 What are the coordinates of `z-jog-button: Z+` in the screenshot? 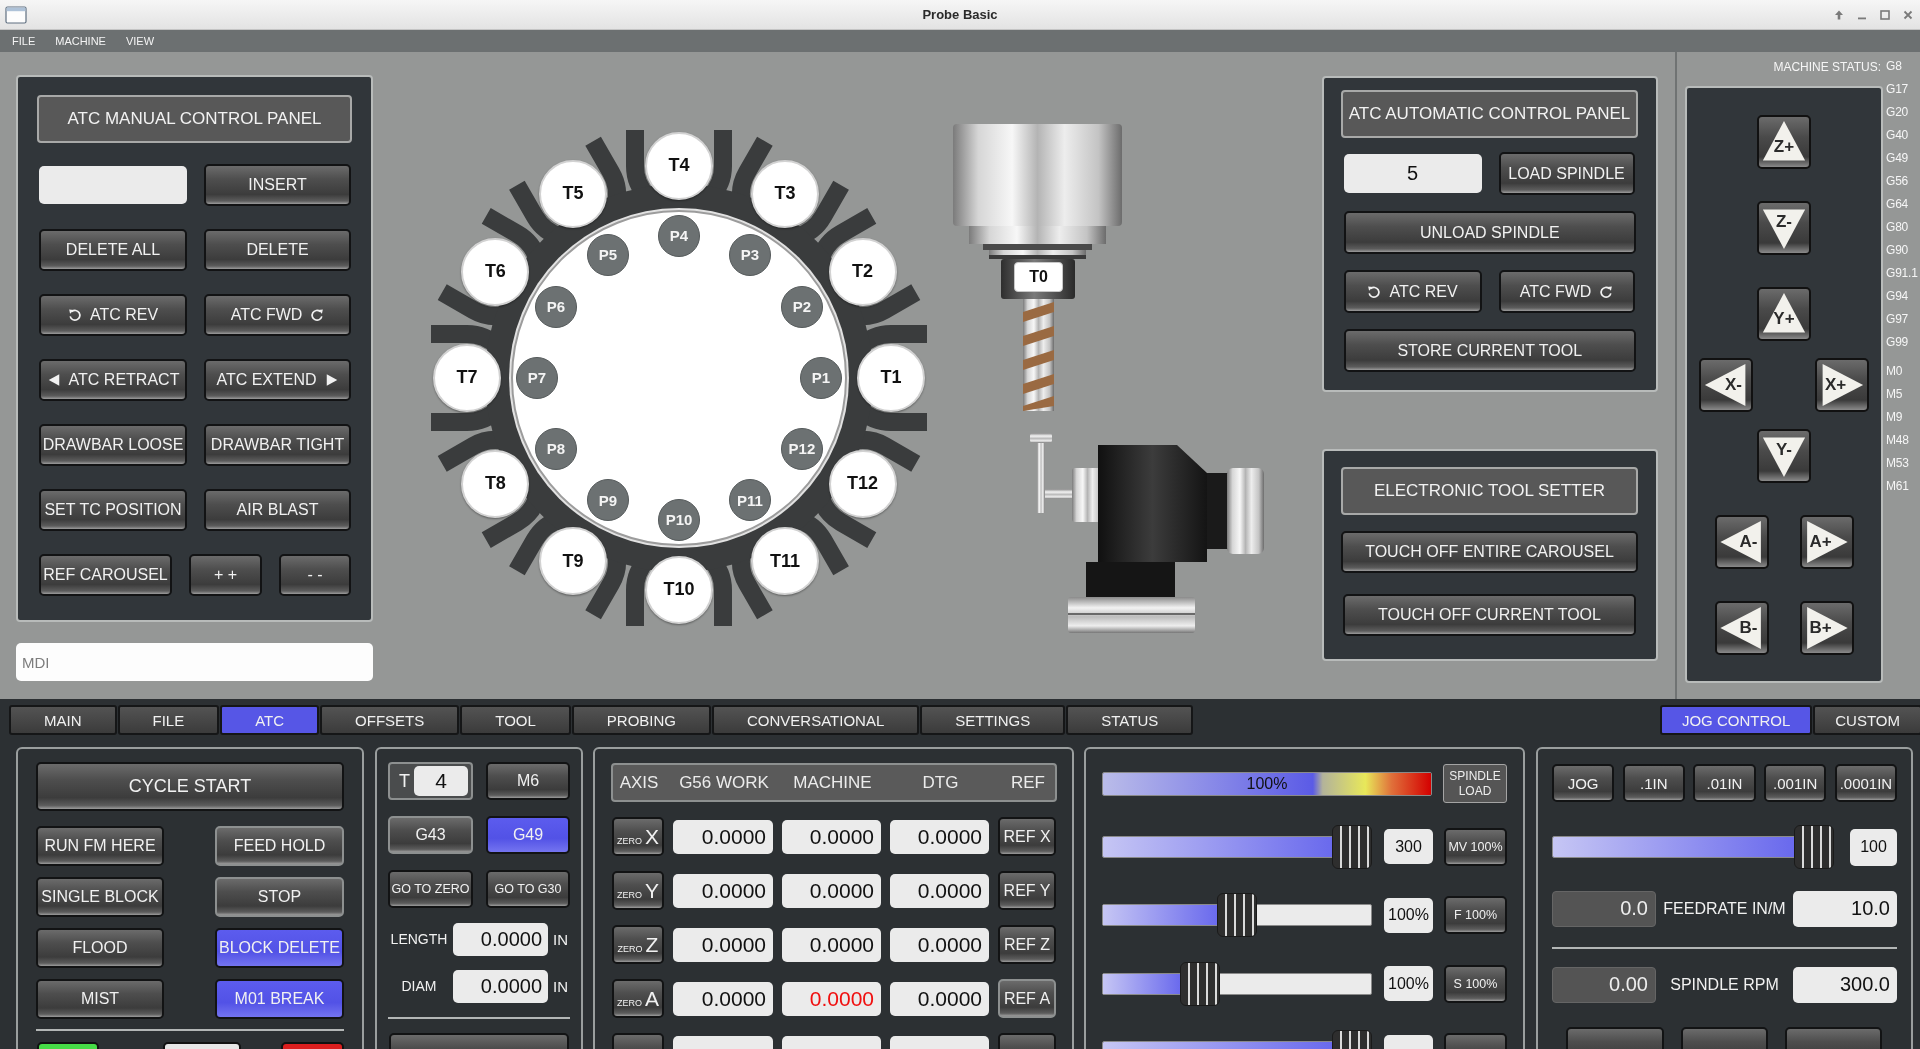 It's located at (1784, 142).